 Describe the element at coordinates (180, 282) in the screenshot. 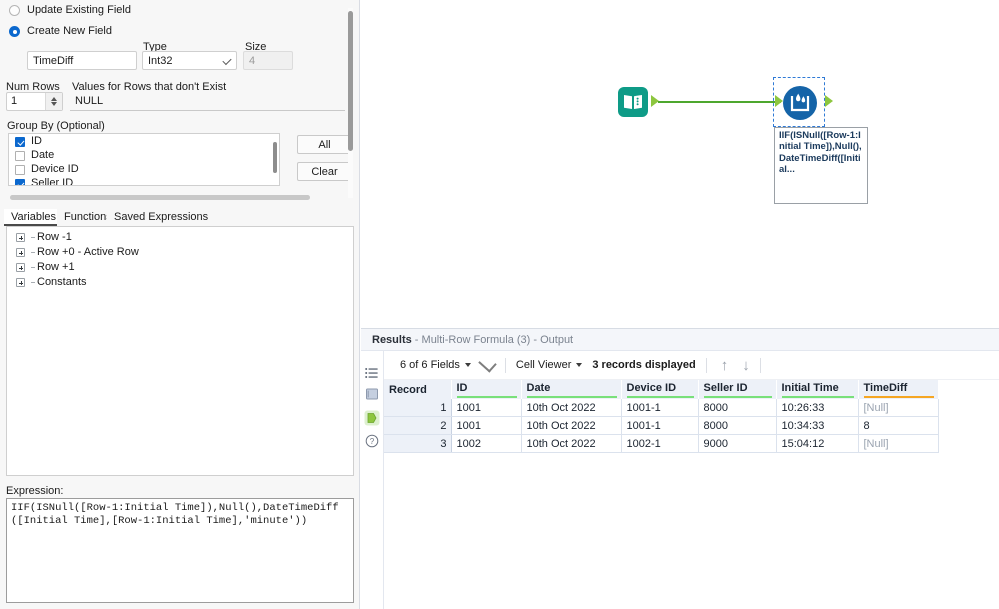

I see `tree-item-constants: Constants` at that location.